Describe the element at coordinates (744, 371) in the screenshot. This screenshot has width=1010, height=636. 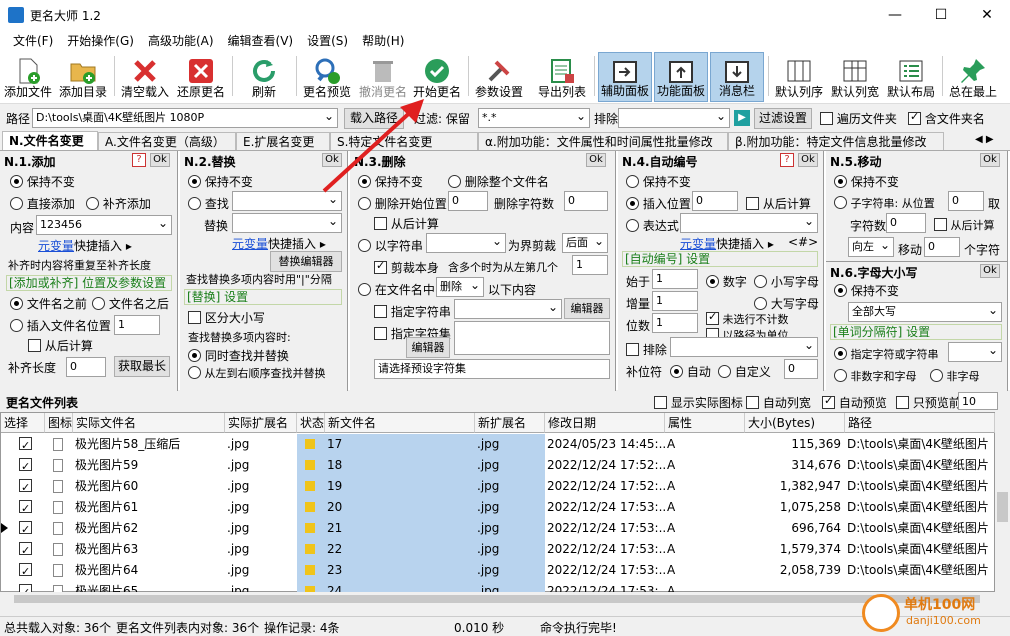
I see `custom-radio: 自定义` at that location.